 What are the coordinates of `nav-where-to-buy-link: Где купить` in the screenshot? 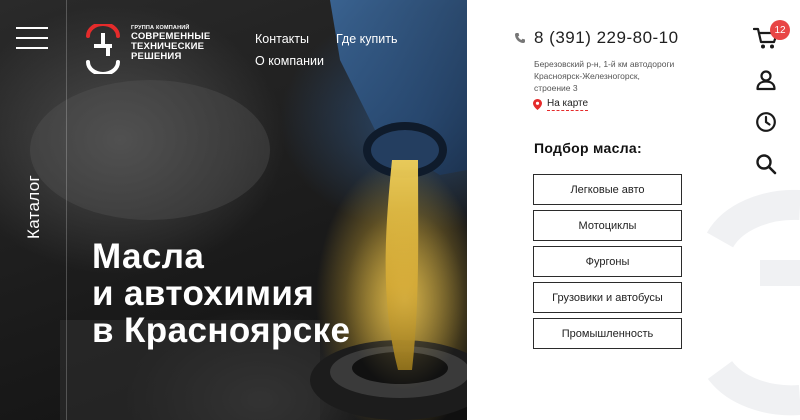 It's located at (367, 39).